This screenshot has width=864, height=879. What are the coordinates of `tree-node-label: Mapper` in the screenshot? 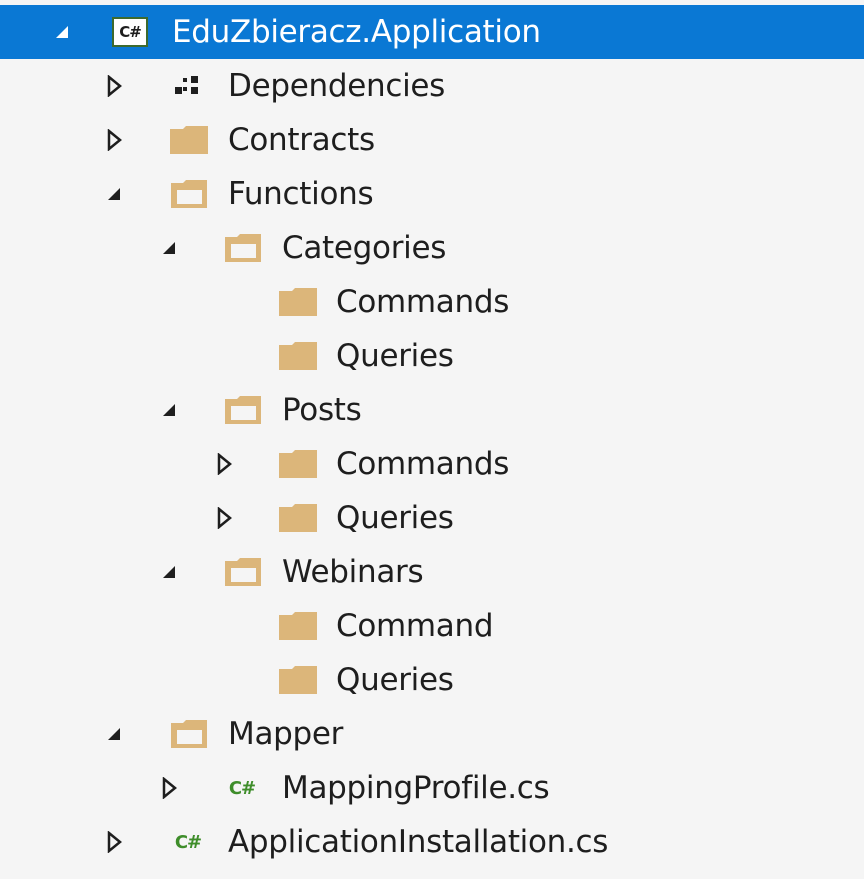 It's located at (286, 734).